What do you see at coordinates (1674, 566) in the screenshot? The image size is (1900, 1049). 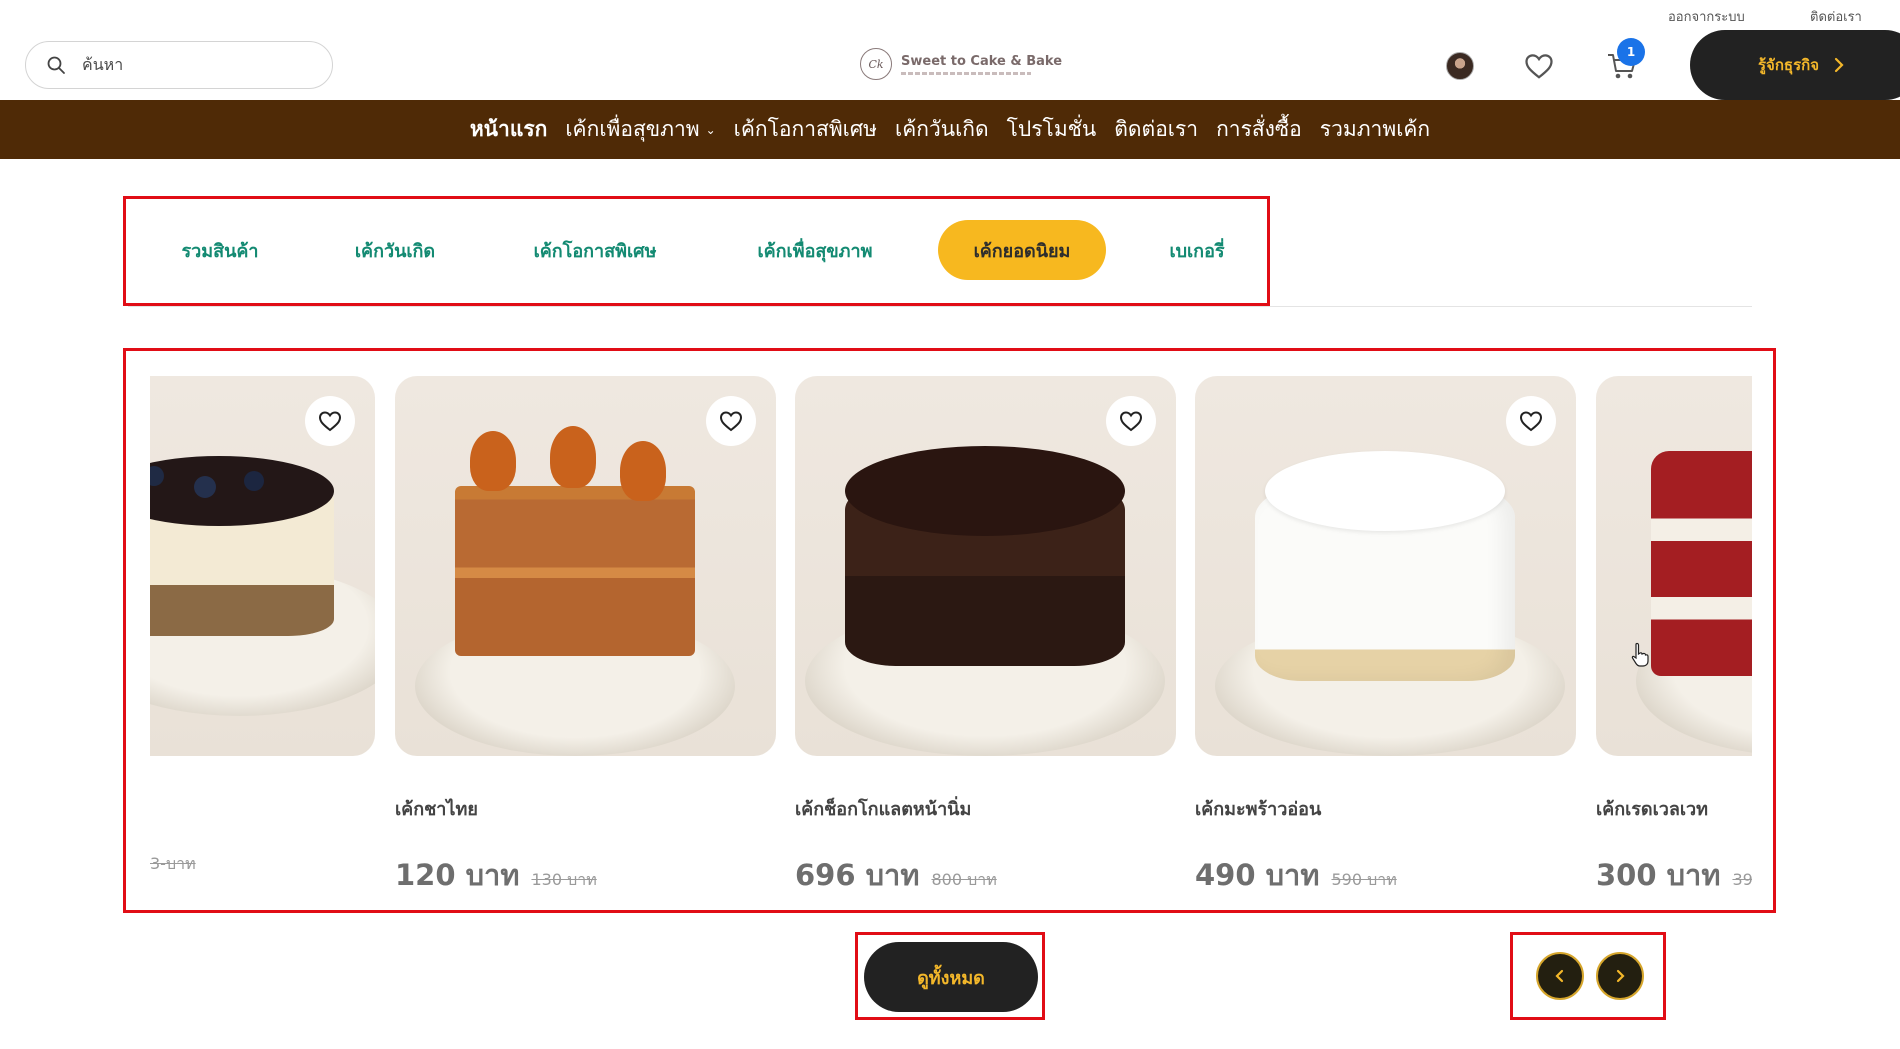 I see `red-velvet-cake-image` at bounding box center [1674, 566].